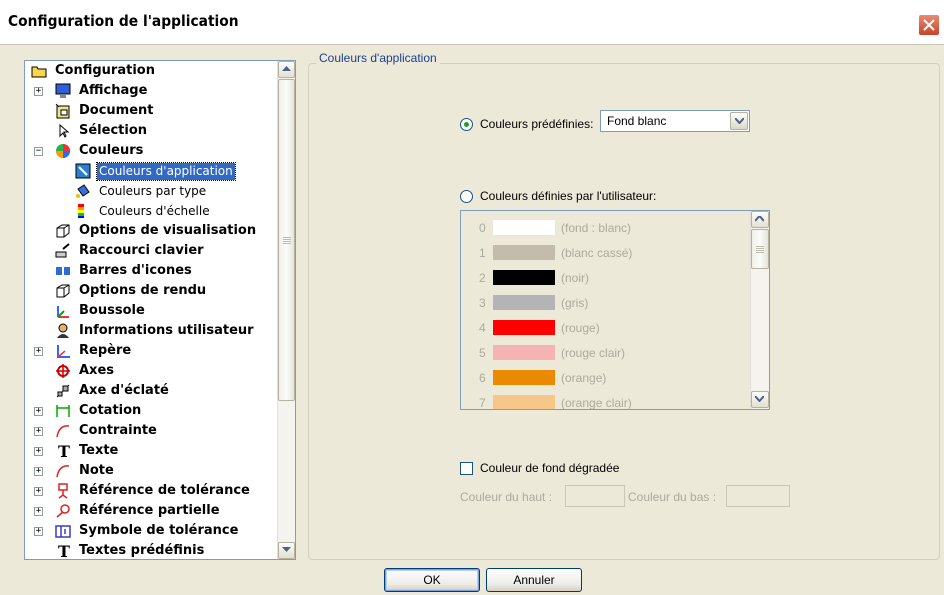 This screenshot has height=595, width=944. Describe the element at coordinates (98, 451) in the screenshot. I see `tree-item: Texte` at that location.